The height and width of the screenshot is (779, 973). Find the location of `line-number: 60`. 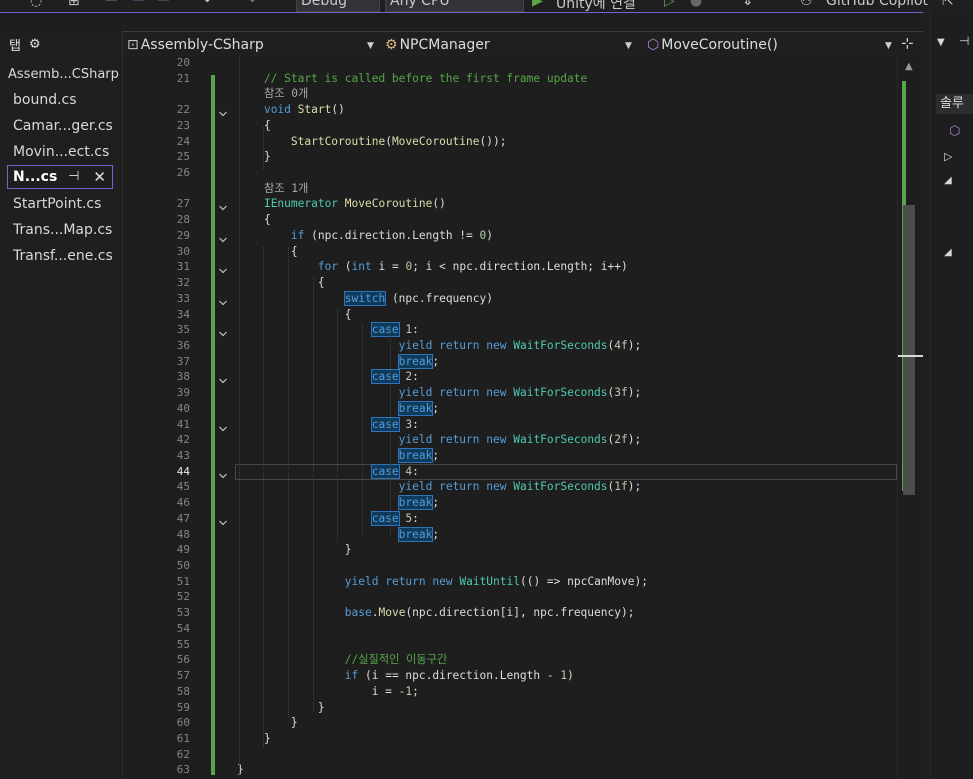

line-number: 60 is located at coordinates (183, 723).